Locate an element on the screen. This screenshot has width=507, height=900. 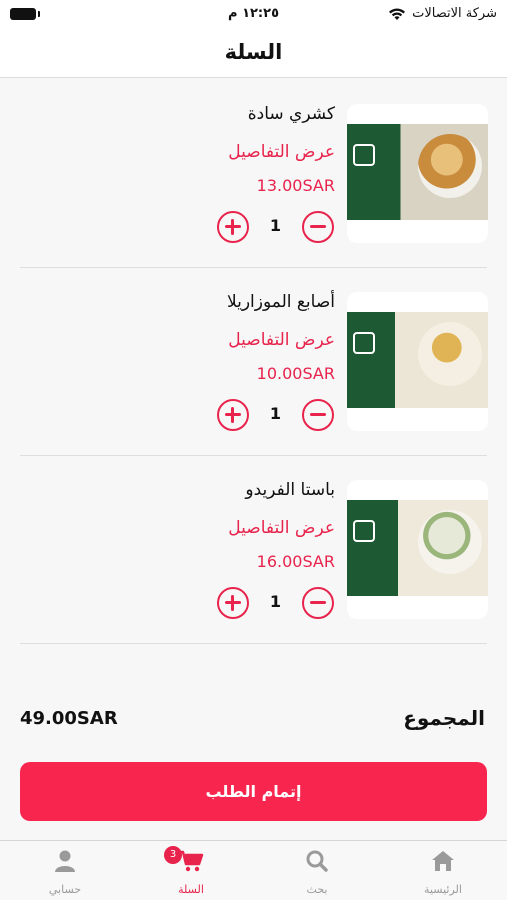
tab-cart: 3 السلة is located at coordinates (191, 870).